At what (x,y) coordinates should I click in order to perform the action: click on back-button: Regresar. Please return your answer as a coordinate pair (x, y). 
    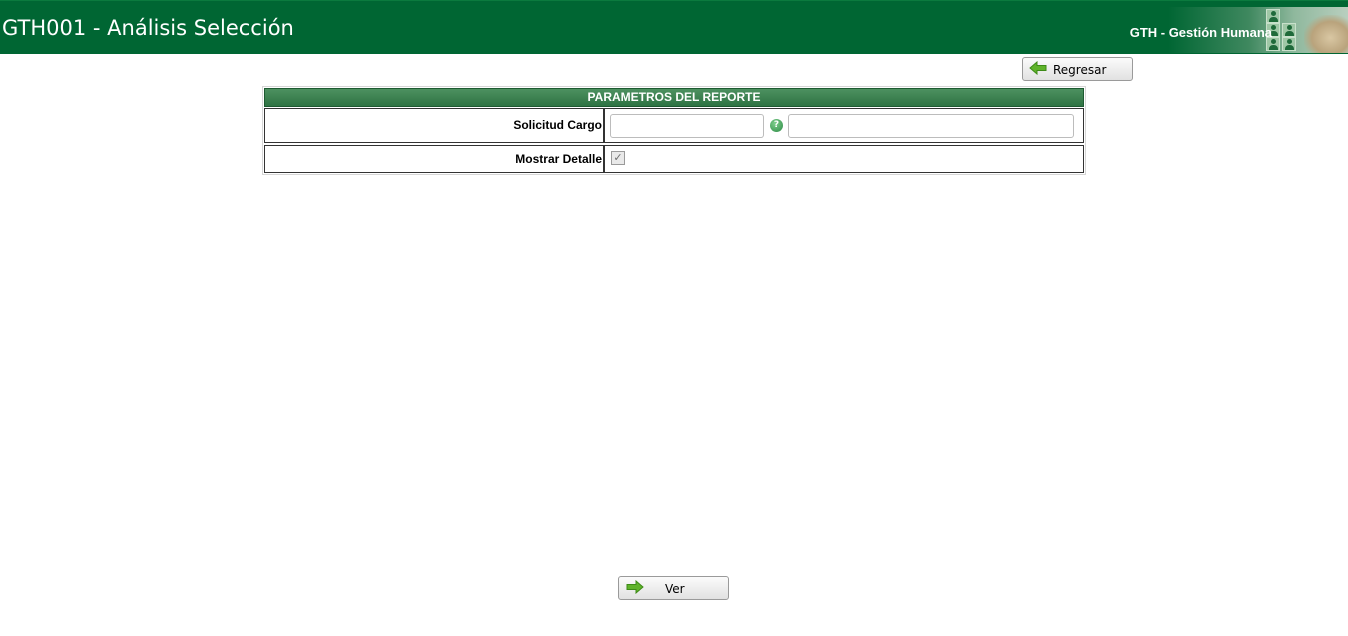
    Looking at the image, I should click on (1077, 69).